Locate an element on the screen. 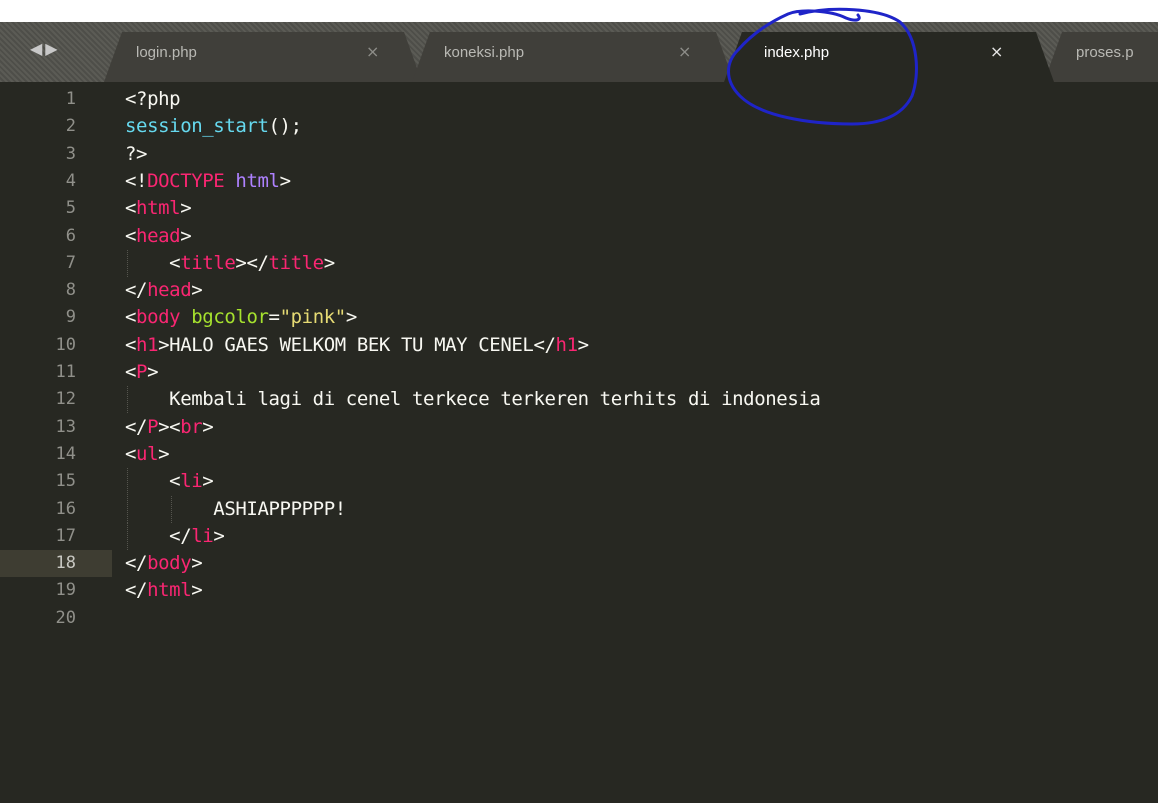  code-text: session_start(); is located at coordinates (213, 126).